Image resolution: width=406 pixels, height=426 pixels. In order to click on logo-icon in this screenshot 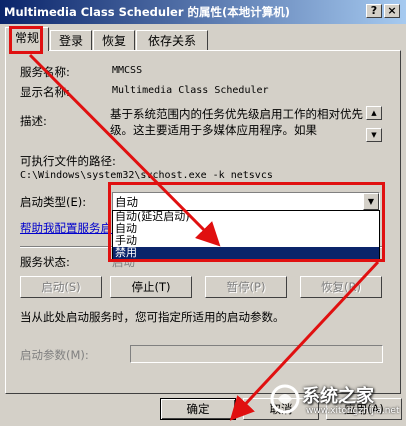, I will do `click(285, 399)`.